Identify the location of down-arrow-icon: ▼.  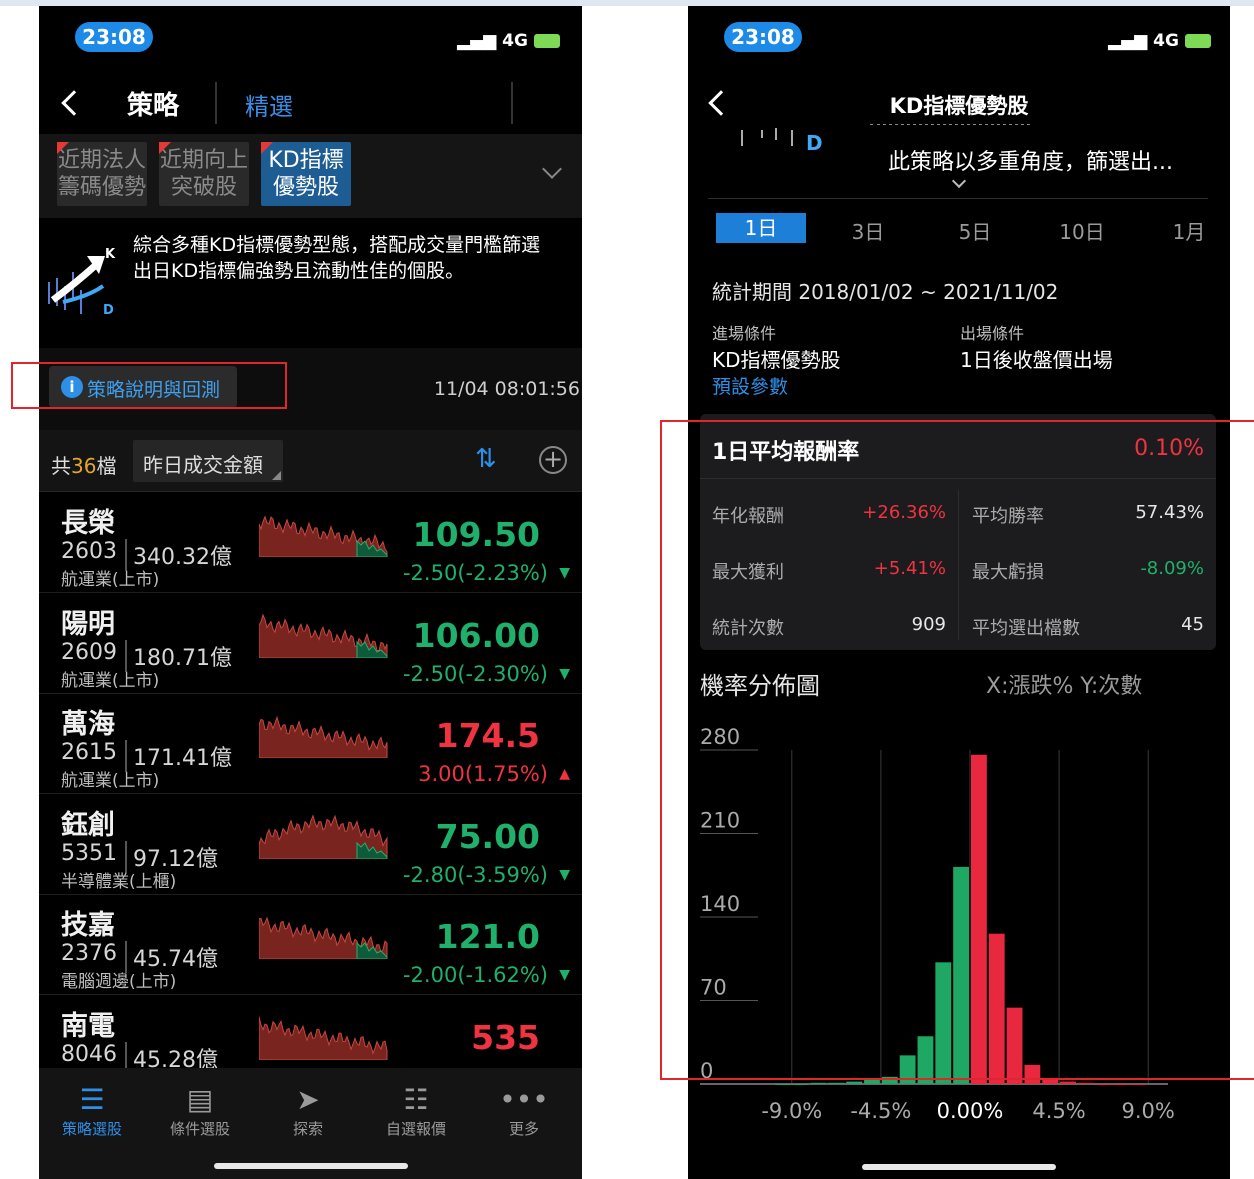
(564, 874).